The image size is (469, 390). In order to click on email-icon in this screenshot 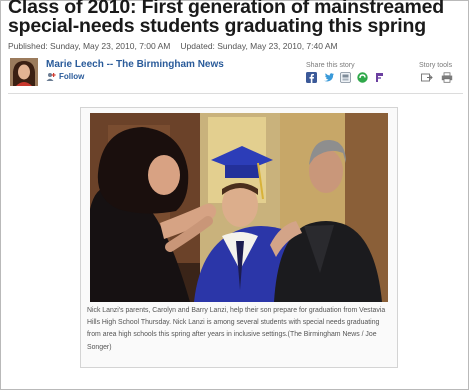, I will do `click(427, 77)`.